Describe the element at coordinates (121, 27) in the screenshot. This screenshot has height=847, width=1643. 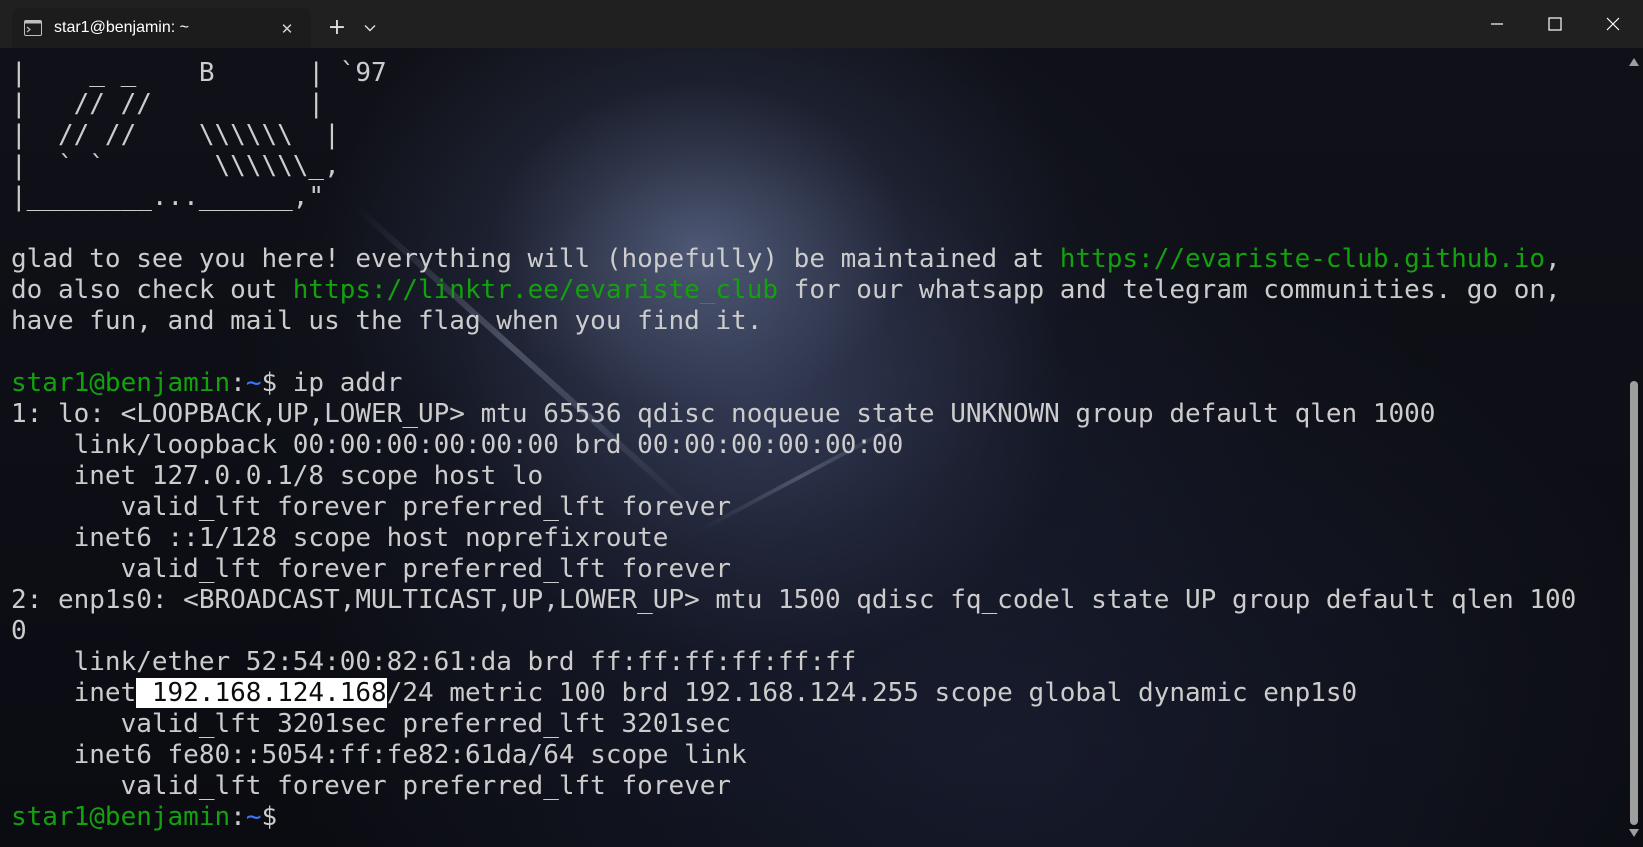
I see `tab-title: star1@benjamin: ~` at that location.